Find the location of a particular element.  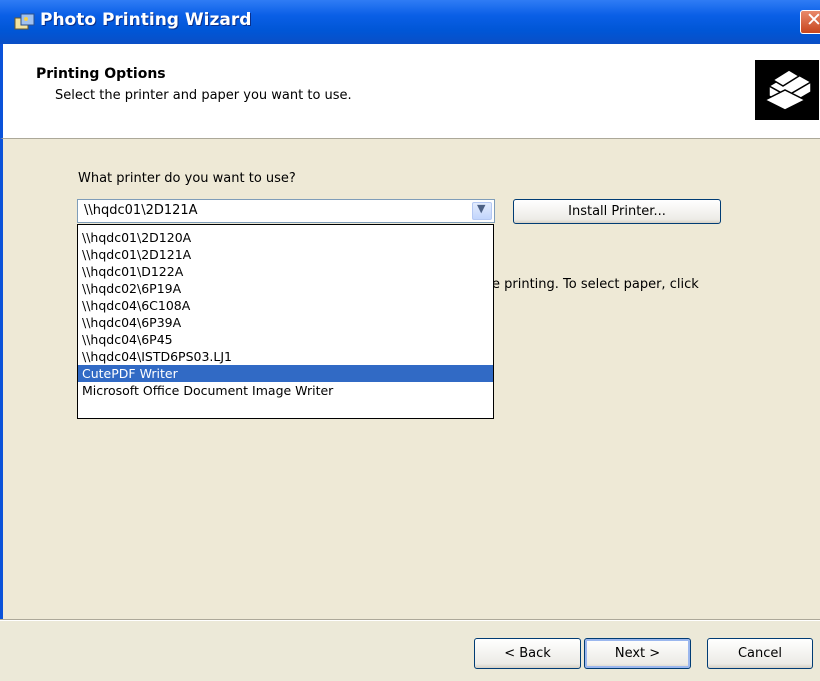

printer-option-highlighted: CutePDF Writer is located at coordinates (285, 373).